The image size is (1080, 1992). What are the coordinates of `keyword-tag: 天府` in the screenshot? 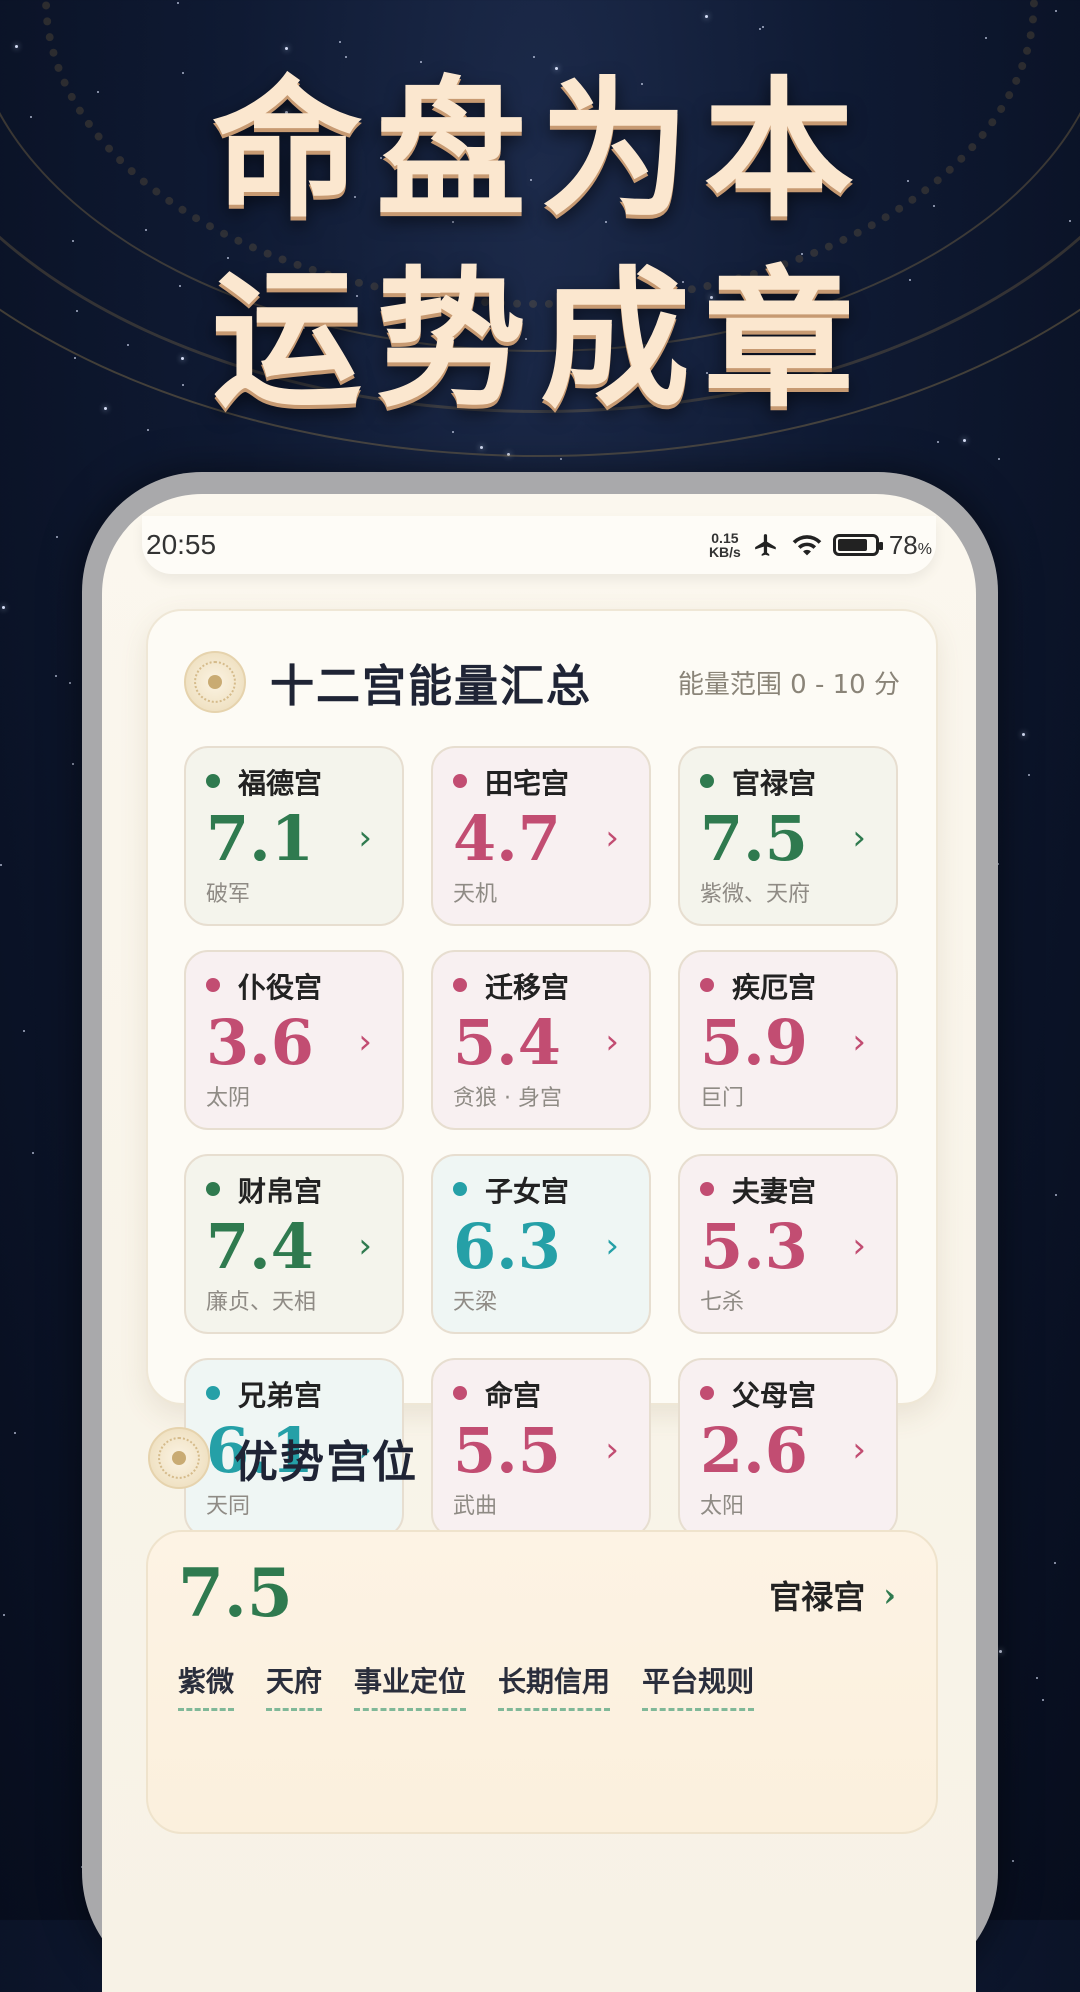 It's located at (294, 1685).